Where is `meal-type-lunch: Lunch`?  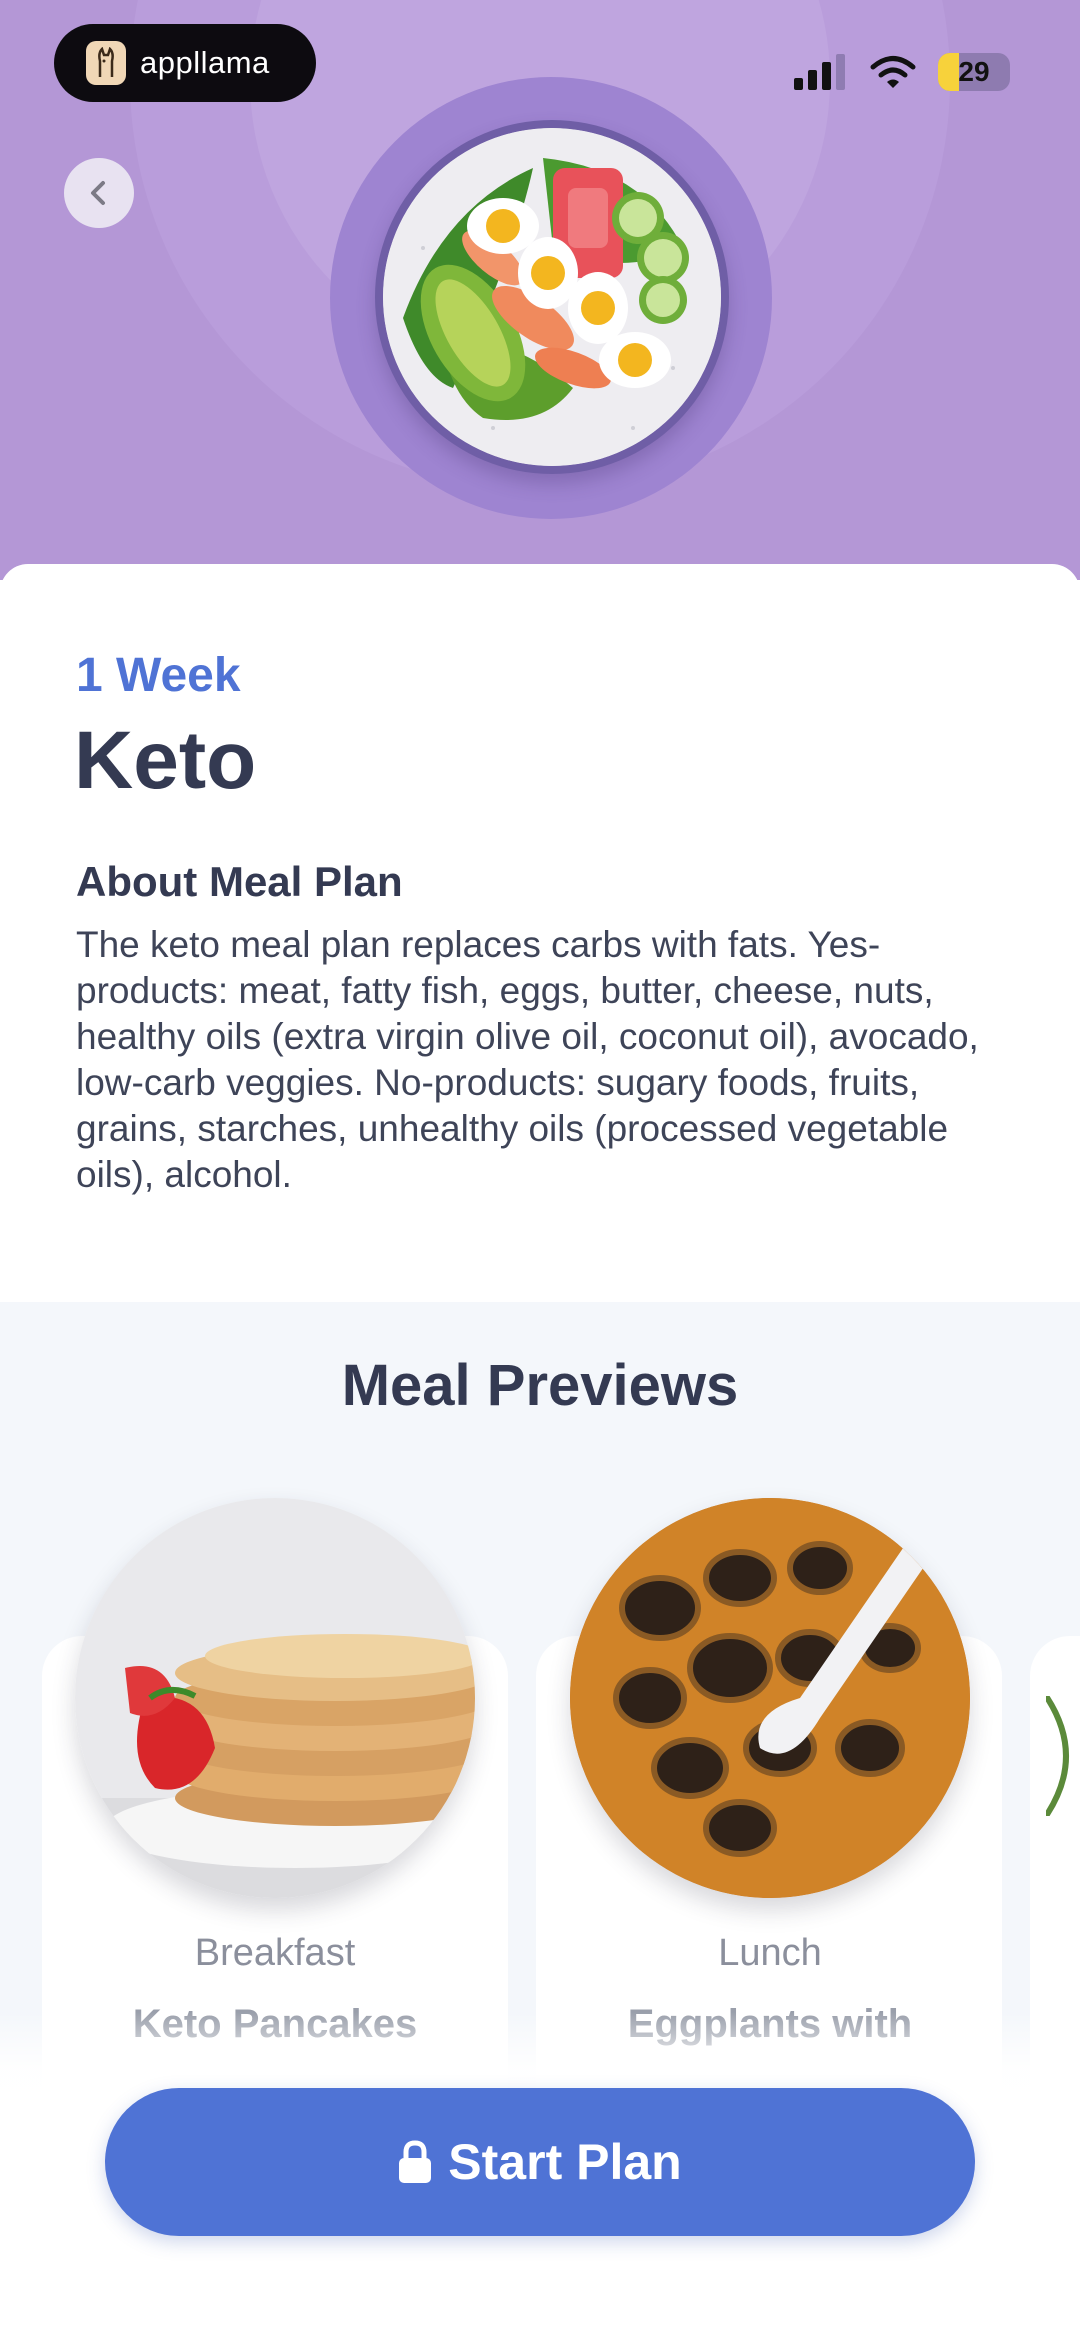 meal-type-lunch: Lunch is located at coordinates (770, 1953).